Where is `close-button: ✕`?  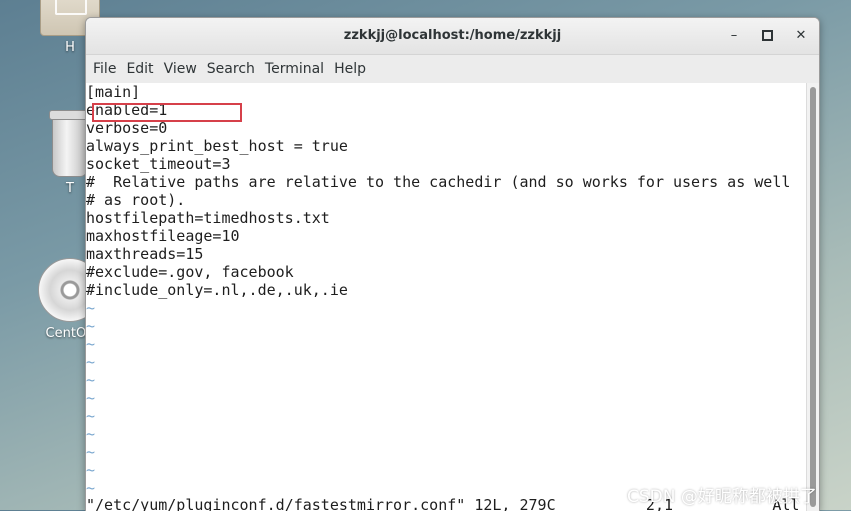 close-button: ✕ is located at coordinates (801, 36).